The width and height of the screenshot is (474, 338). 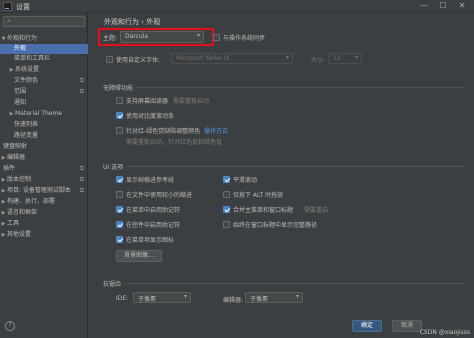 What do you see at coordinates (44, 103) in the screenshot?
I see `sidebar-item-notifications: 通知` at bounding box center [44, 103].